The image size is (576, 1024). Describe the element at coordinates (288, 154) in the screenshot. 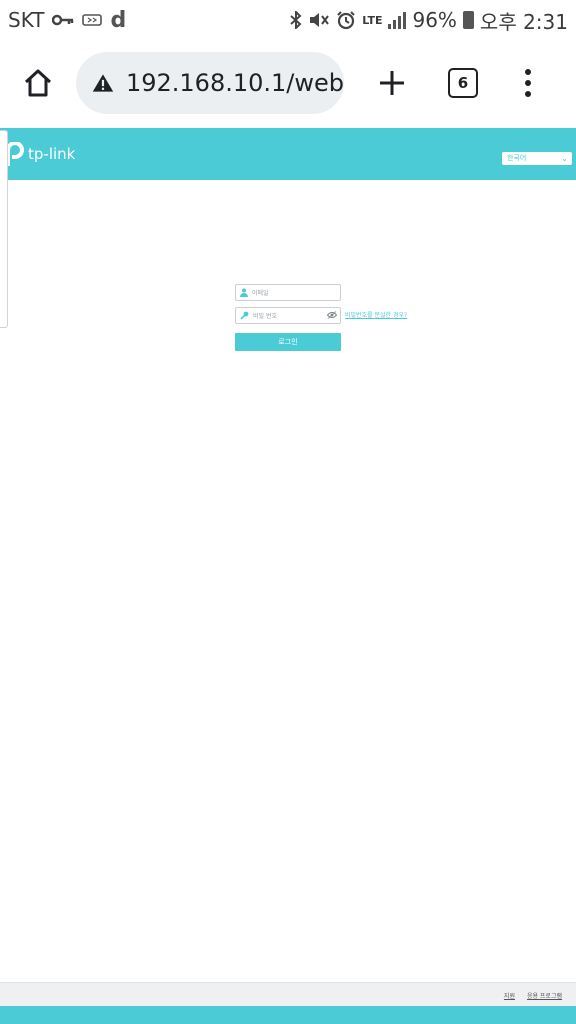

I see `router-header: tp-link 한국어 ⌄` at that location.